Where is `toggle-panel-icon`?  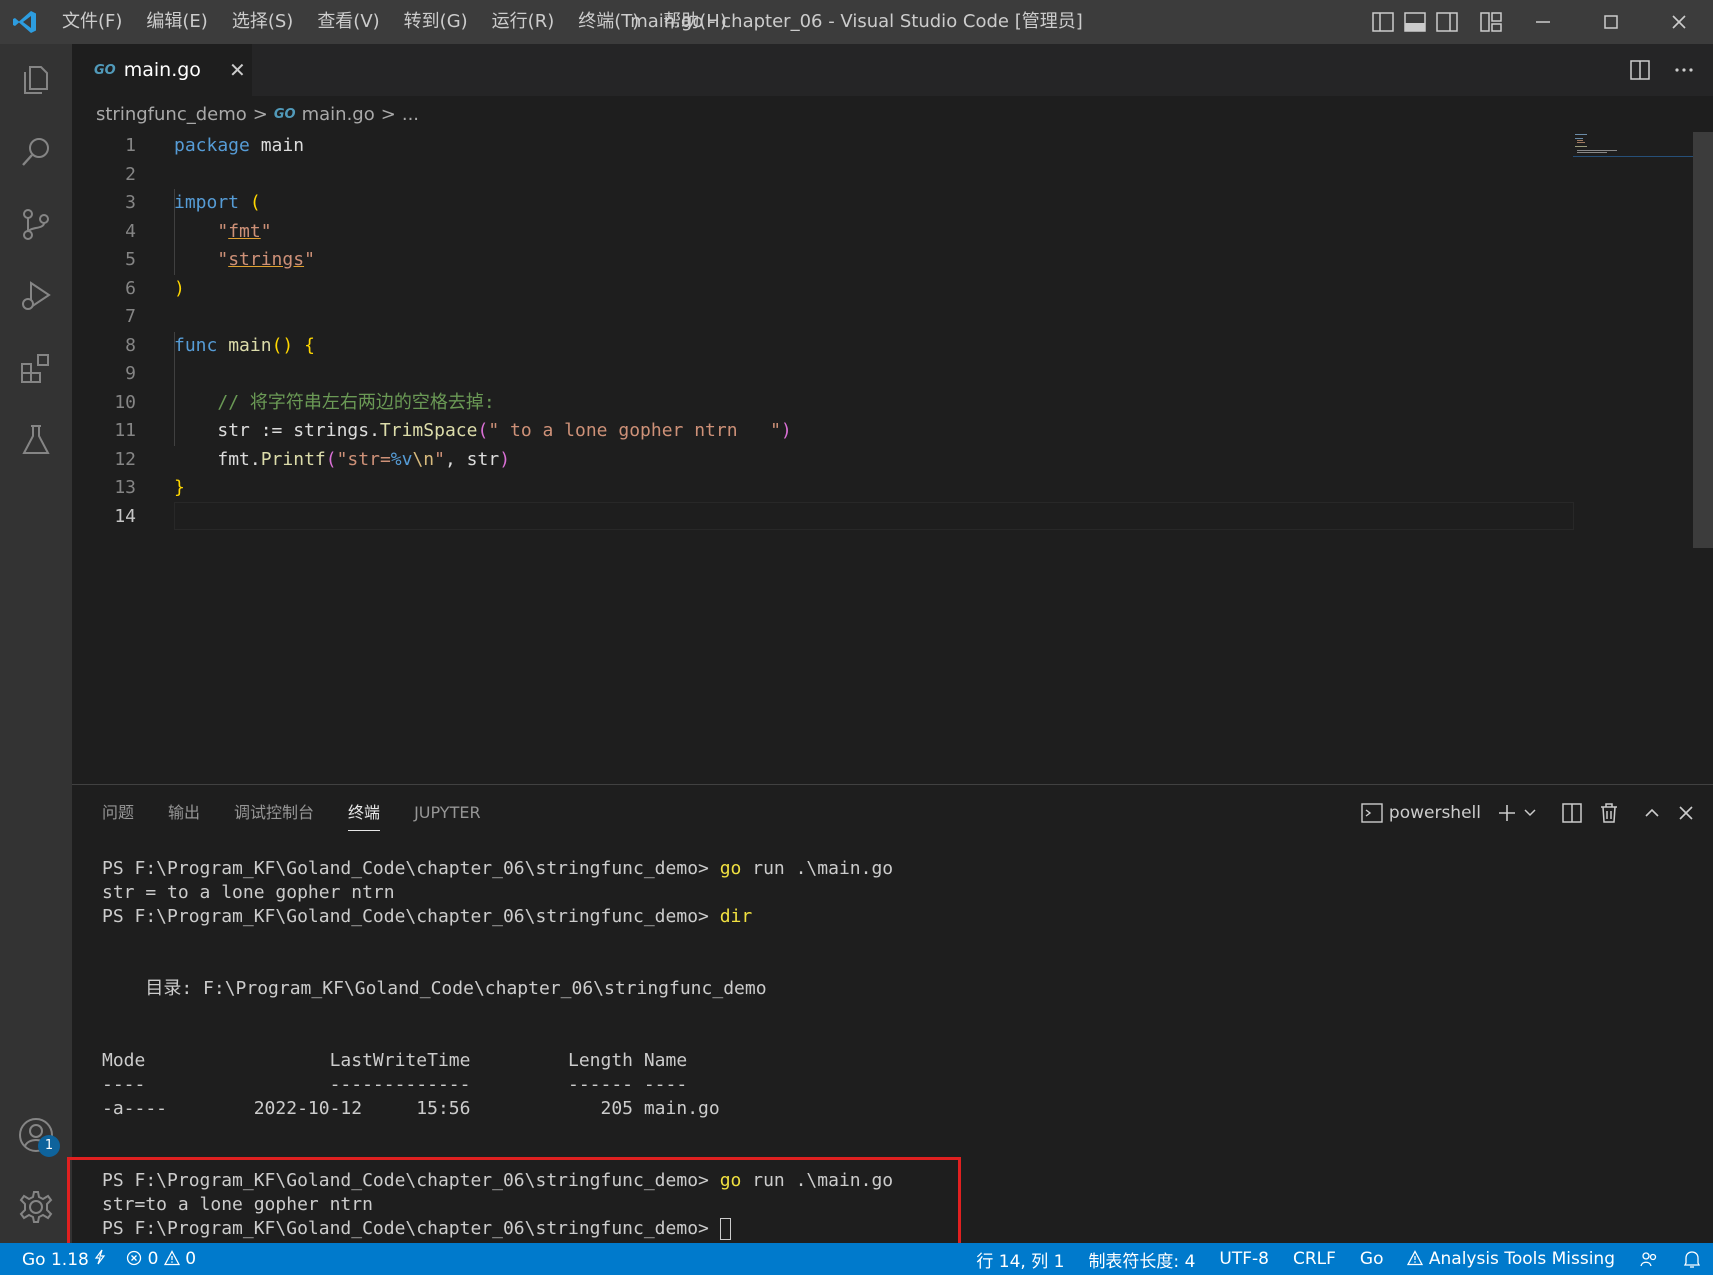 toggle-panel-icon is located at coordinates (1415, 22).